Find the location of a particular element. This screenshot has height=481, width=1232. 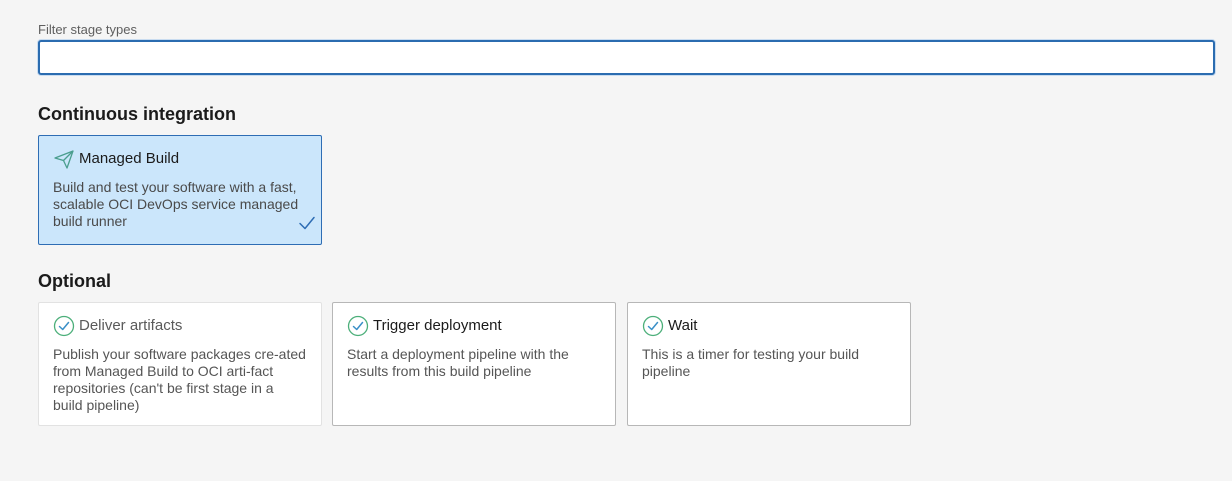

section-title-continuous-integration: Continuous integration is located at coordinates (137, 114).